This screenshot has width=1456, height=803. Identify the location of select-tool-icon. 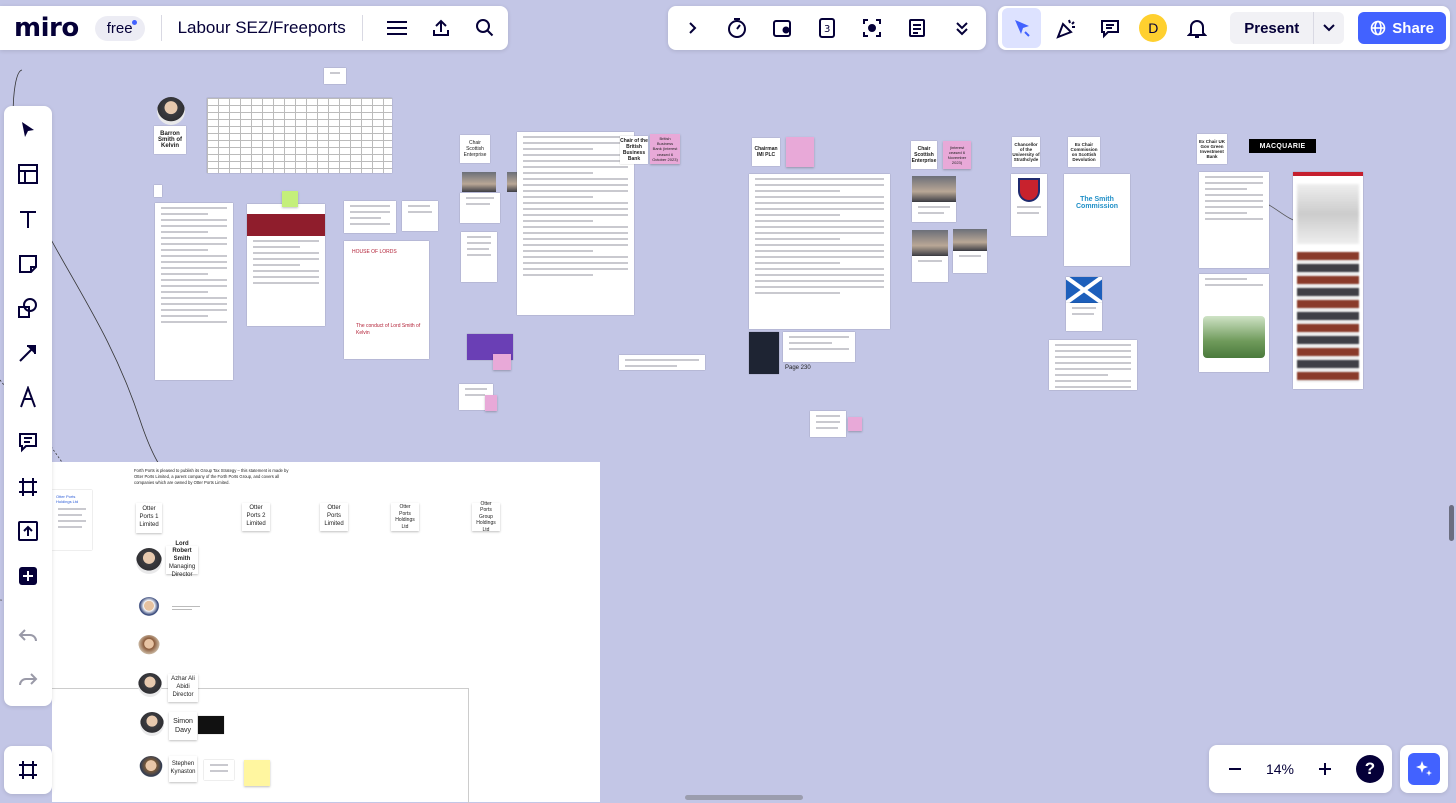
(28, 130).